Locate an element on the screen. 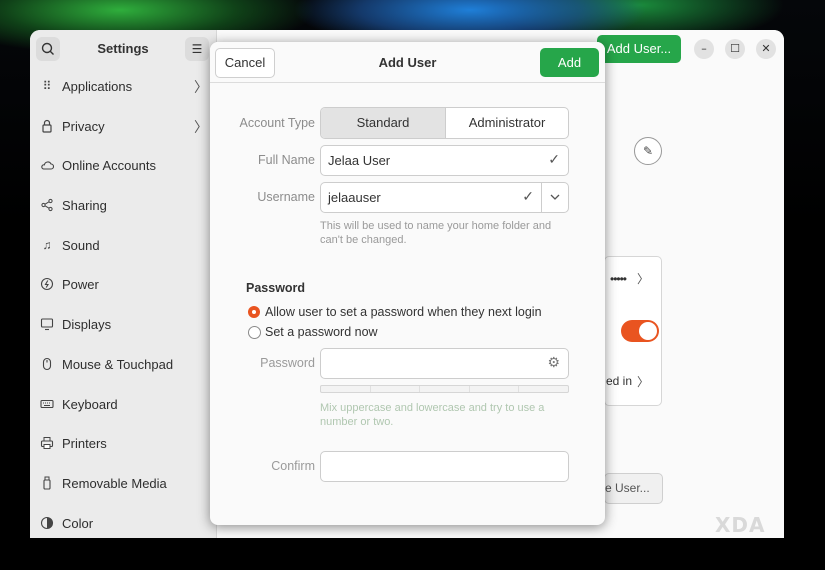  password-now-label: Set a password now is located at coordinates (321, 332).